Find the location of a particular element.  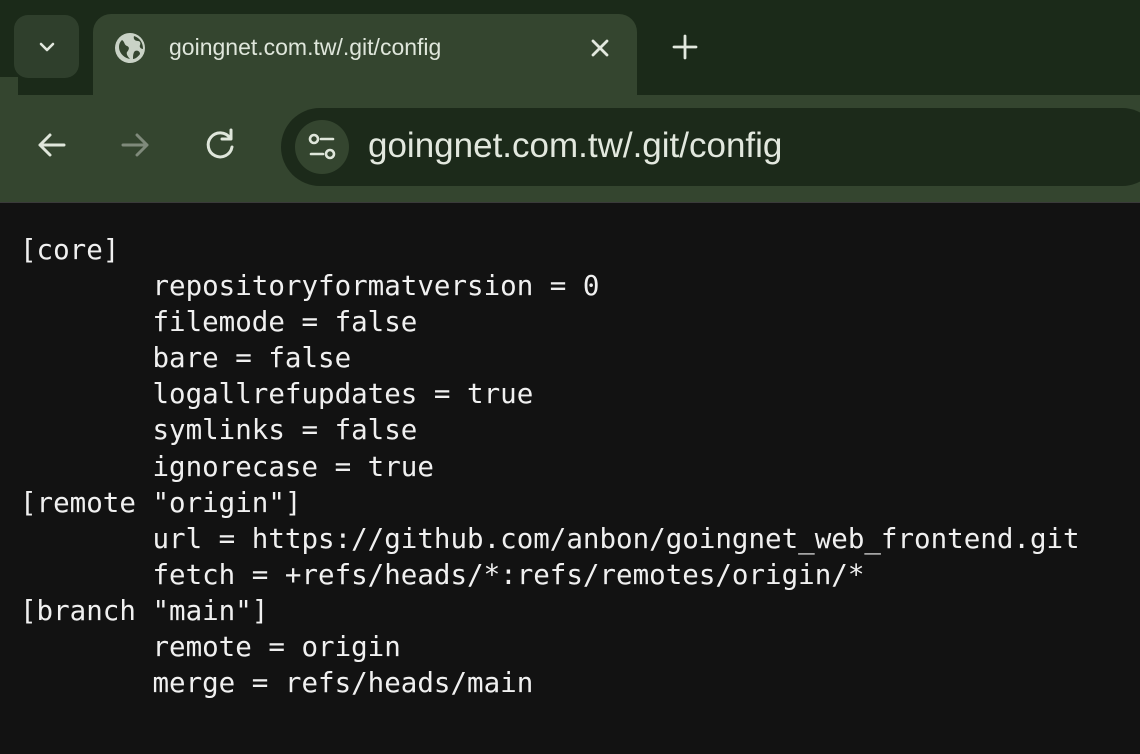

site-info-button is located at coordinates (322, 147).